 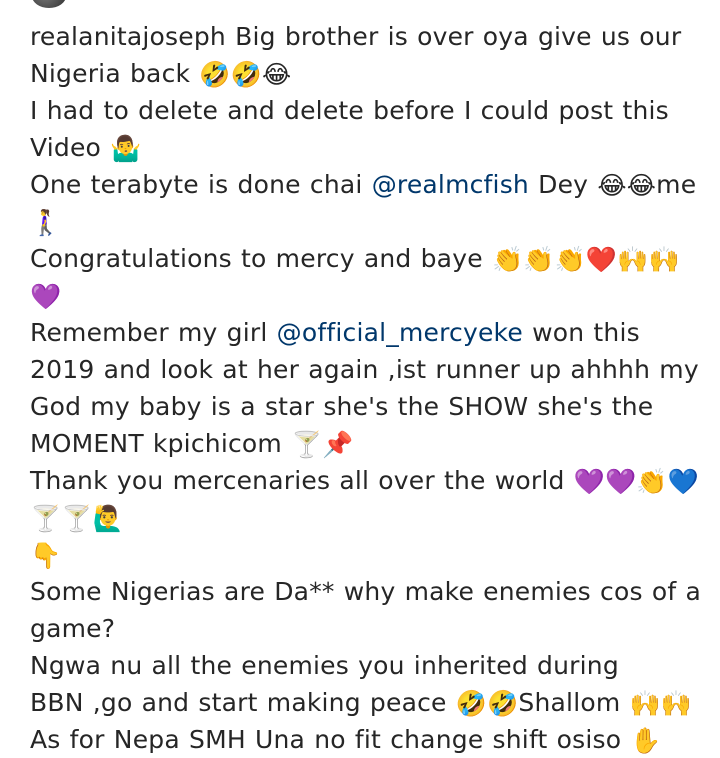 What do you see at coordinates (322, 444) in the screenshot?
I see `cocktail-pin-emoji-icon: 🍸📌` at bounding box center [322, 444].